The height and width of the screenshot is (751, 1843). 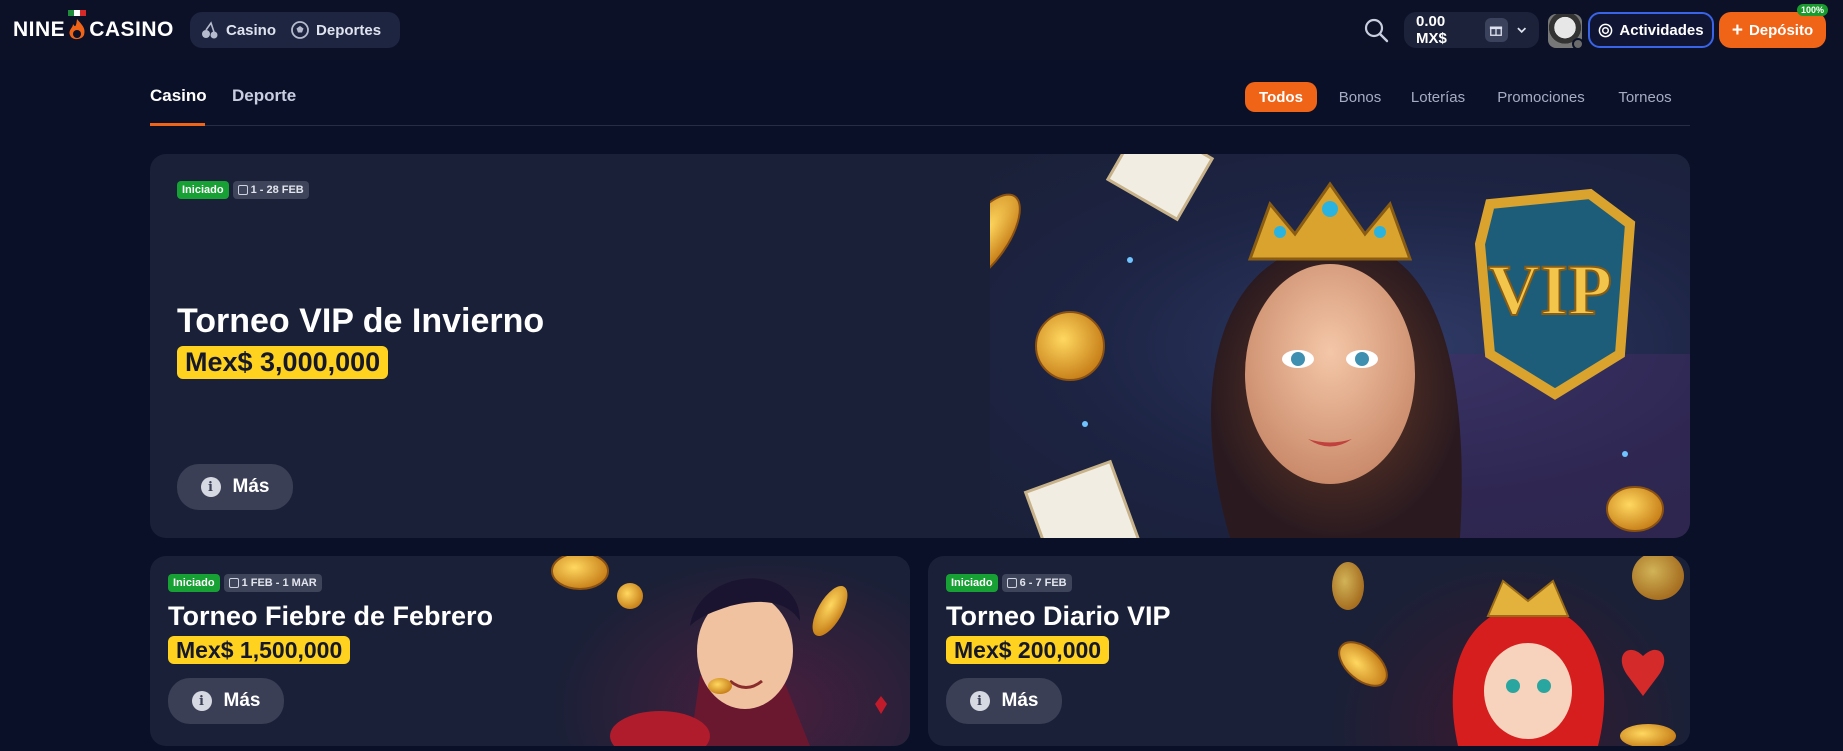 I want to click on nav-casino: Casino, so click(x=238, y=30).